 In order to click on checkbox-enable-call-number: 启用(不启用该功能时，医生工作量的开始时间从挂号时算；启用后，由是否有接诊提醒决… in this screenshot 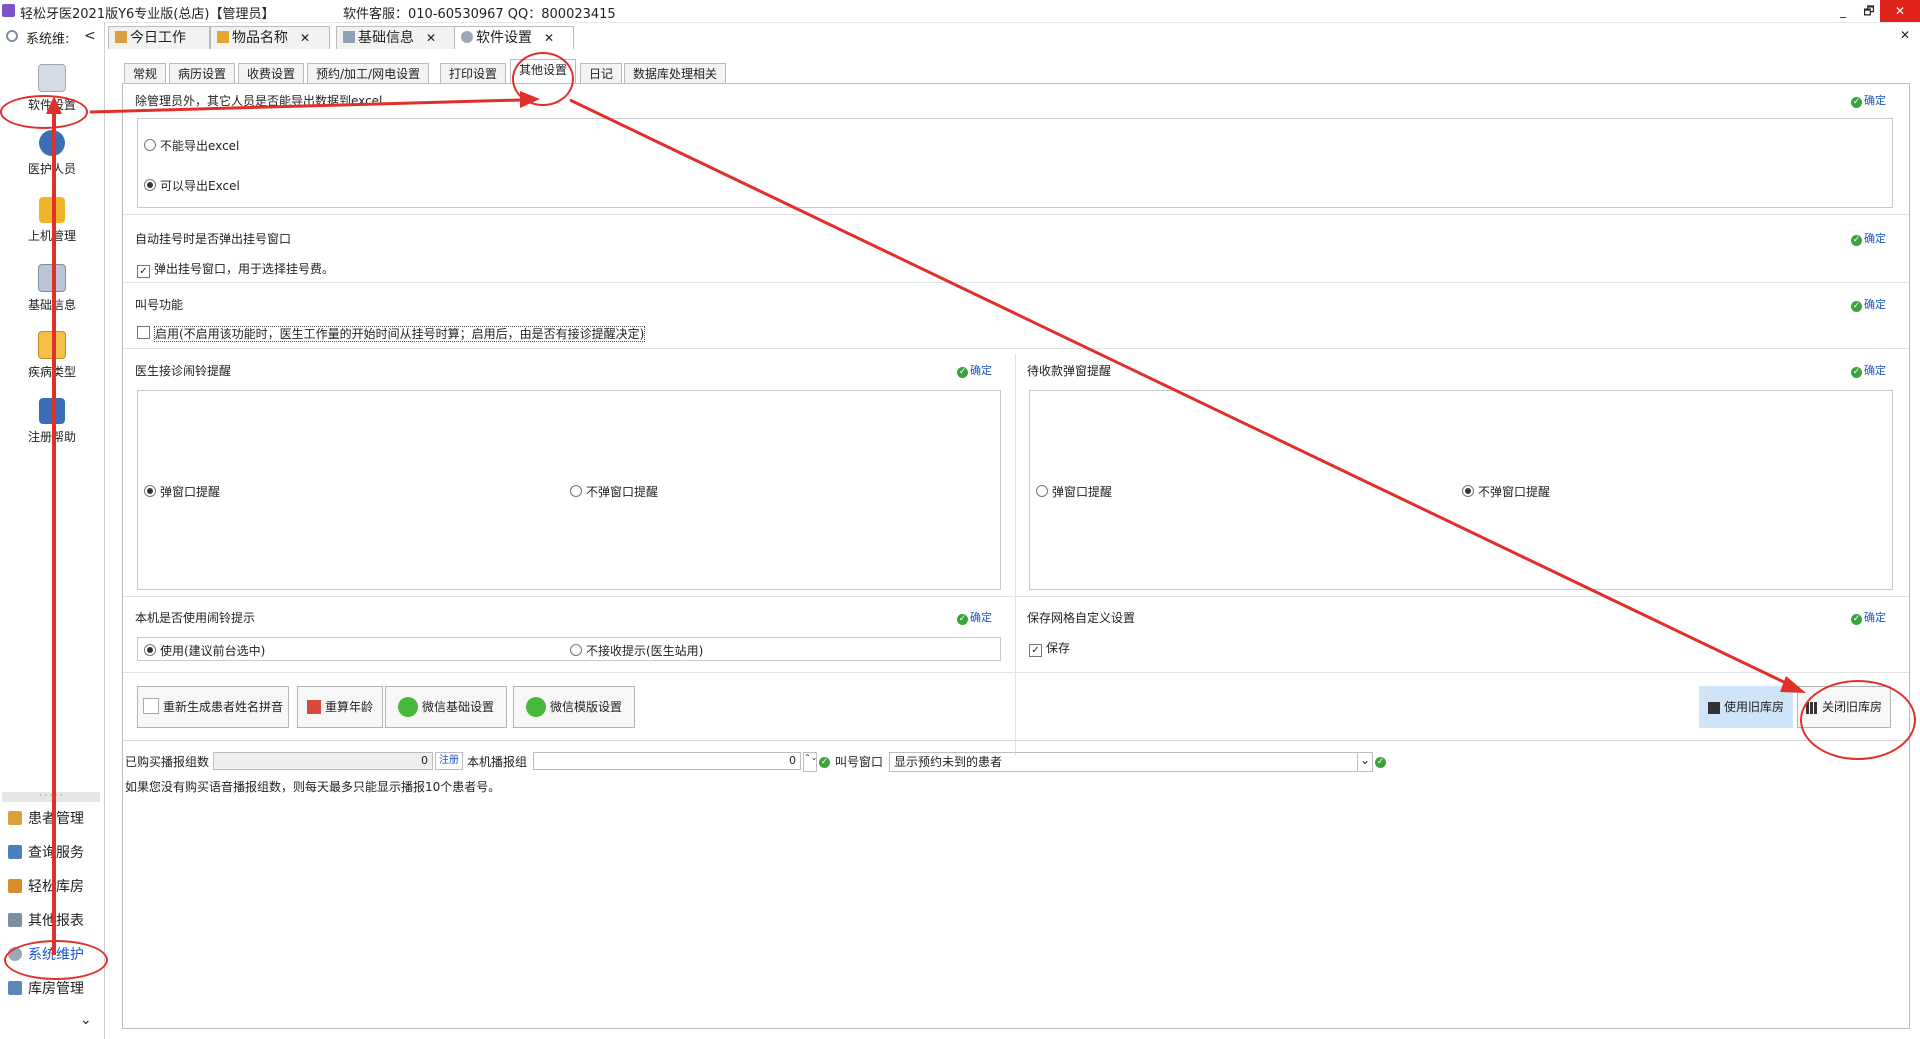, I will do `click(391, 333)`.